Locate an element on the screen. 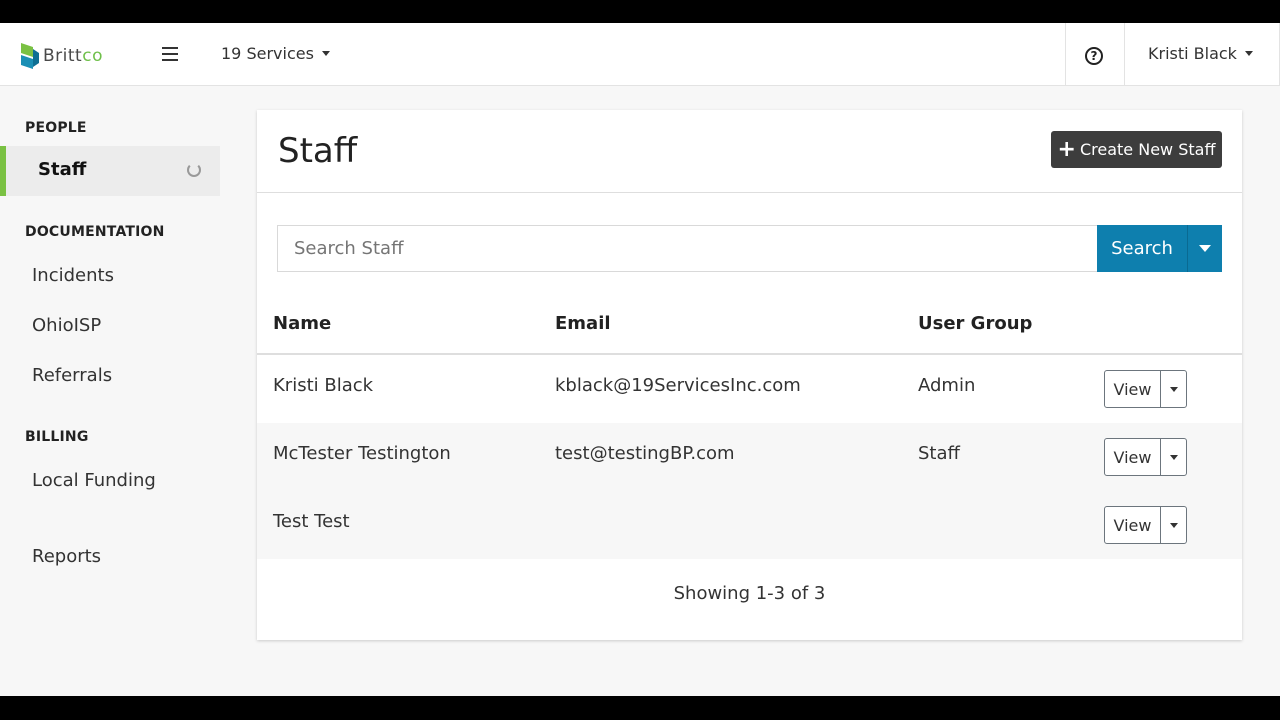 The image size is (1280, 720). cell-name: Test Test is located at coordinates (311, 521).